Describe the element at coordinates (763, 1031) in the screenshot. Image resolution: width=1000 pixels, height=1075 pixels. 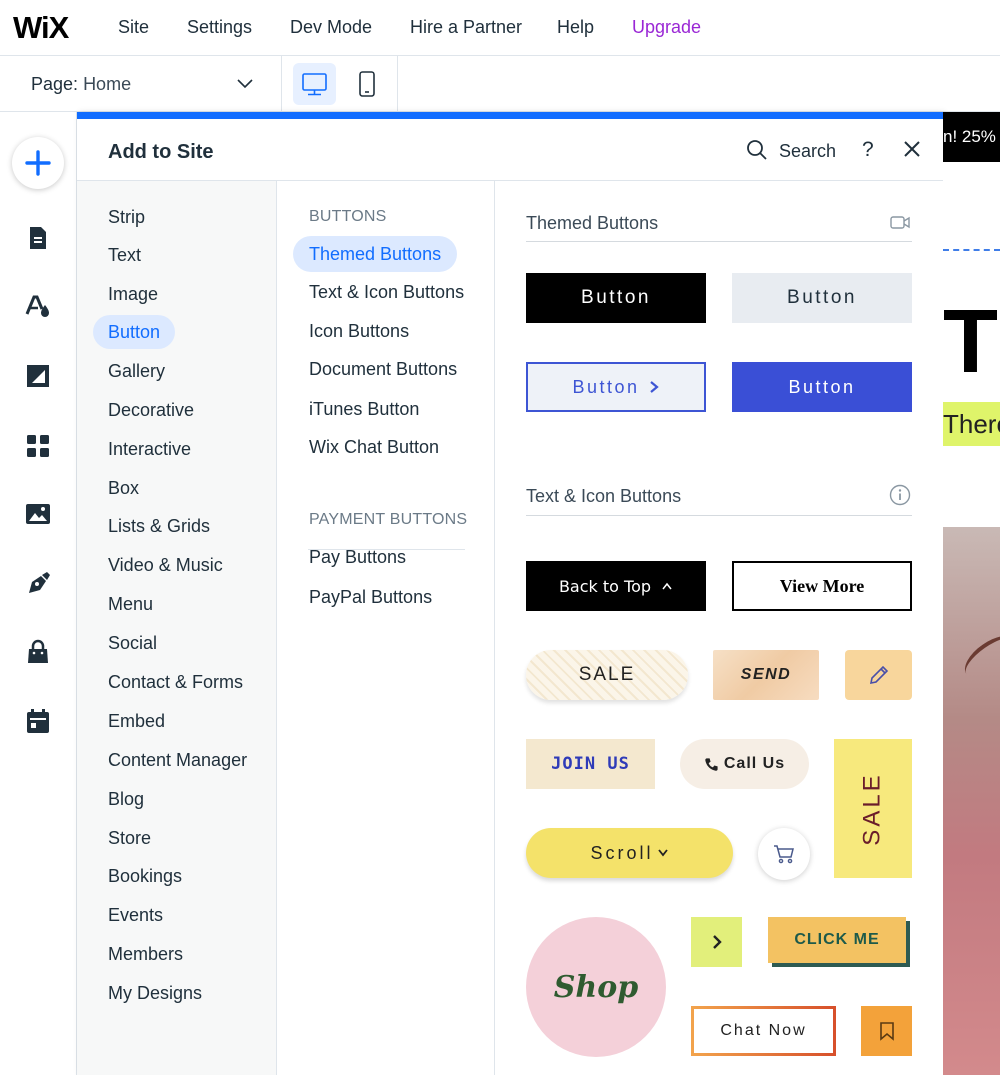
I see `chat-now-button: Chat Now` at that location.